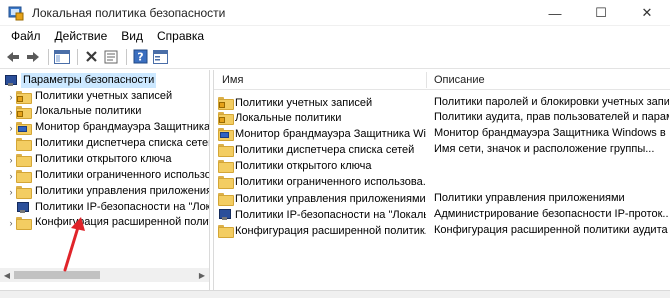  I want to click on tree-item-public-key: › Политики открытого ключа, so click(89, 159).